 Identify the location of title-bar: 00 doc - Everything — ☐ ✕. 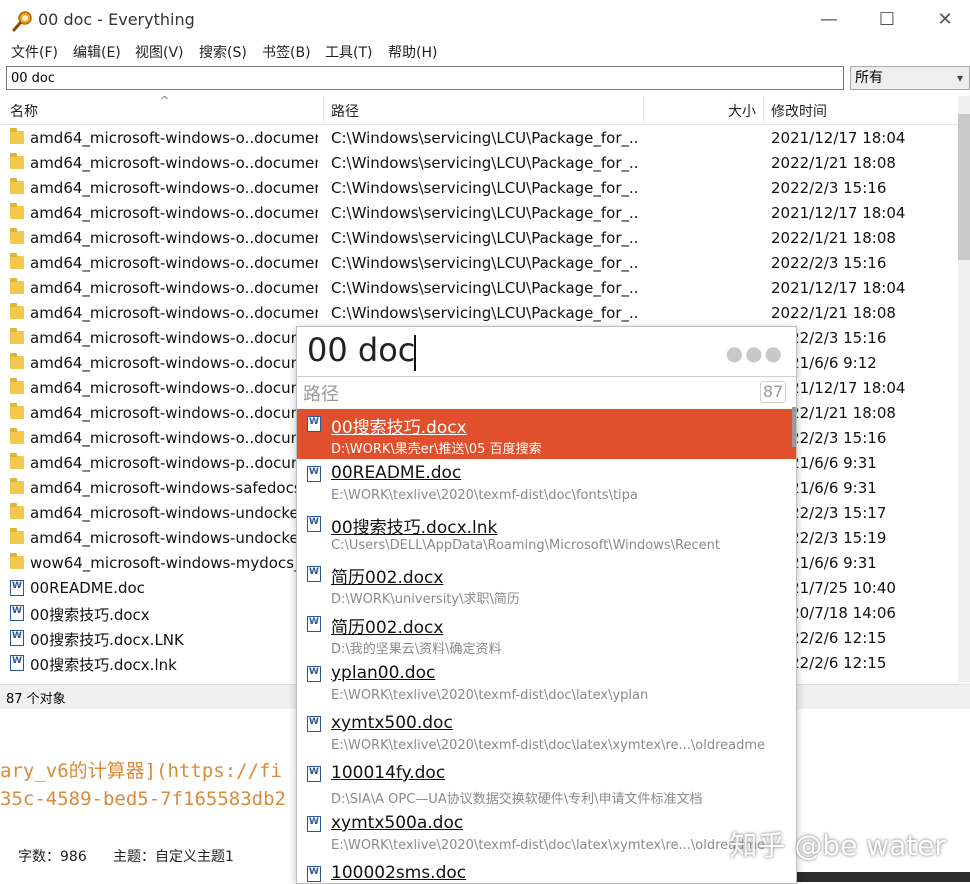
(485, 20).